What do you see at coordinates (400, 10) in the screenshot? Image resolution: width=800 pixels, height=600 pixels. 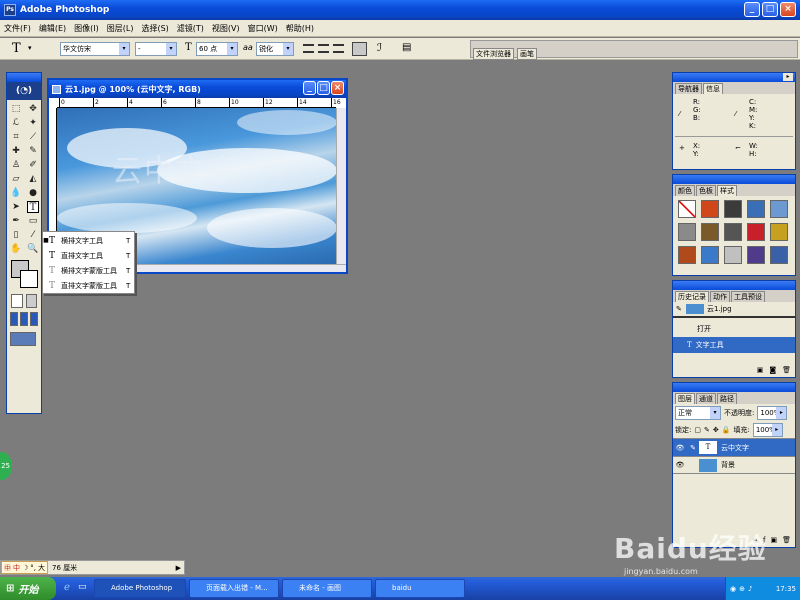 I see `window-title-bar: Ps Adobe Photoshop _ □ ×` at bounding box center [400, 10].